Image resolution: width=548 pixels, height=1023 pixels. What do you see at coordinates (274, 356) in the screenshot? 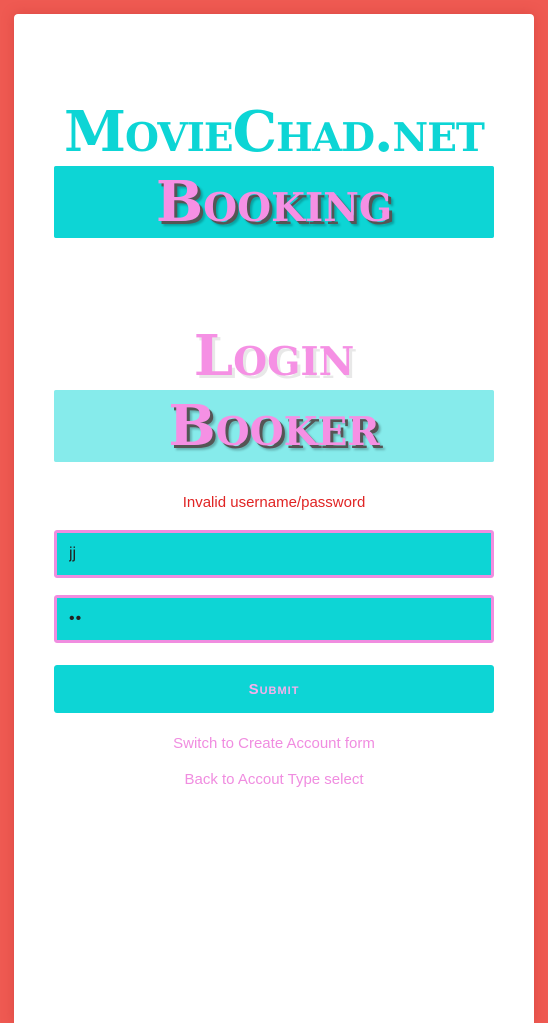
I see `login-title: Login` at bounding box center [274, 356].